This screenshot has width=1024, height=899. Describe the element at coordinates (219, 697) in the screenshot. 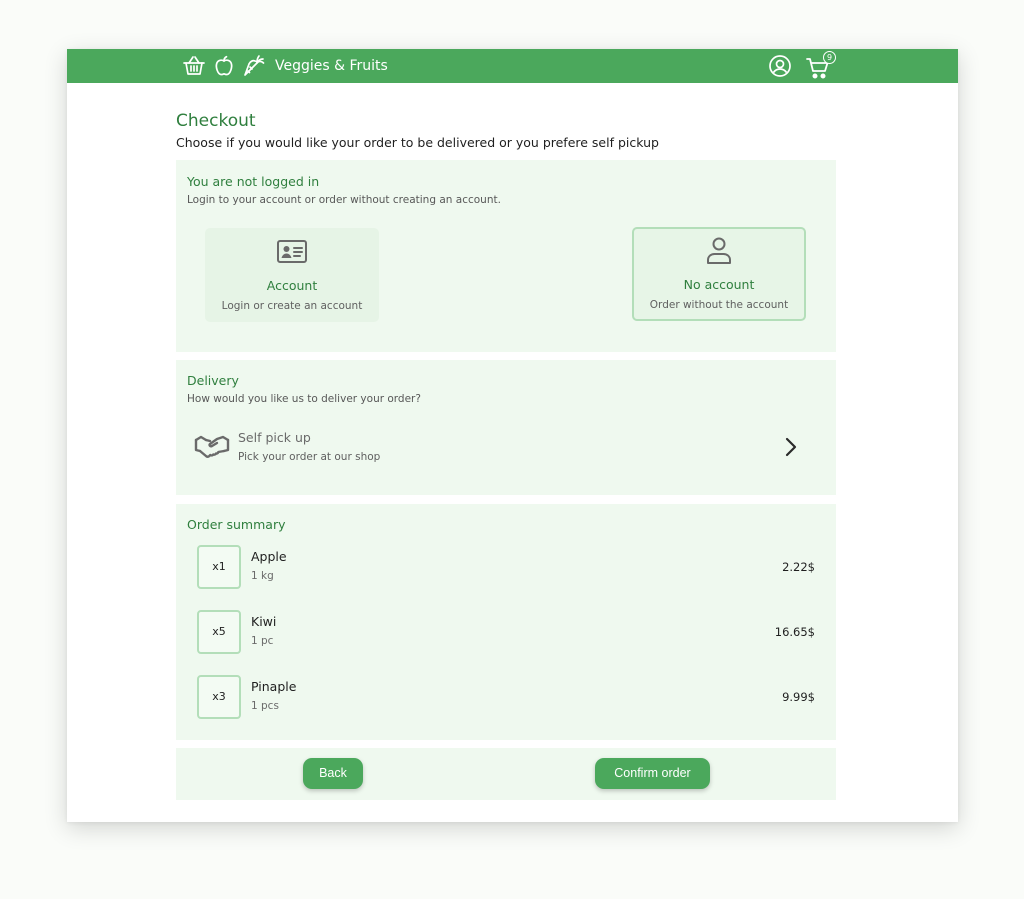

I see `item-quantity: x3` at that location.